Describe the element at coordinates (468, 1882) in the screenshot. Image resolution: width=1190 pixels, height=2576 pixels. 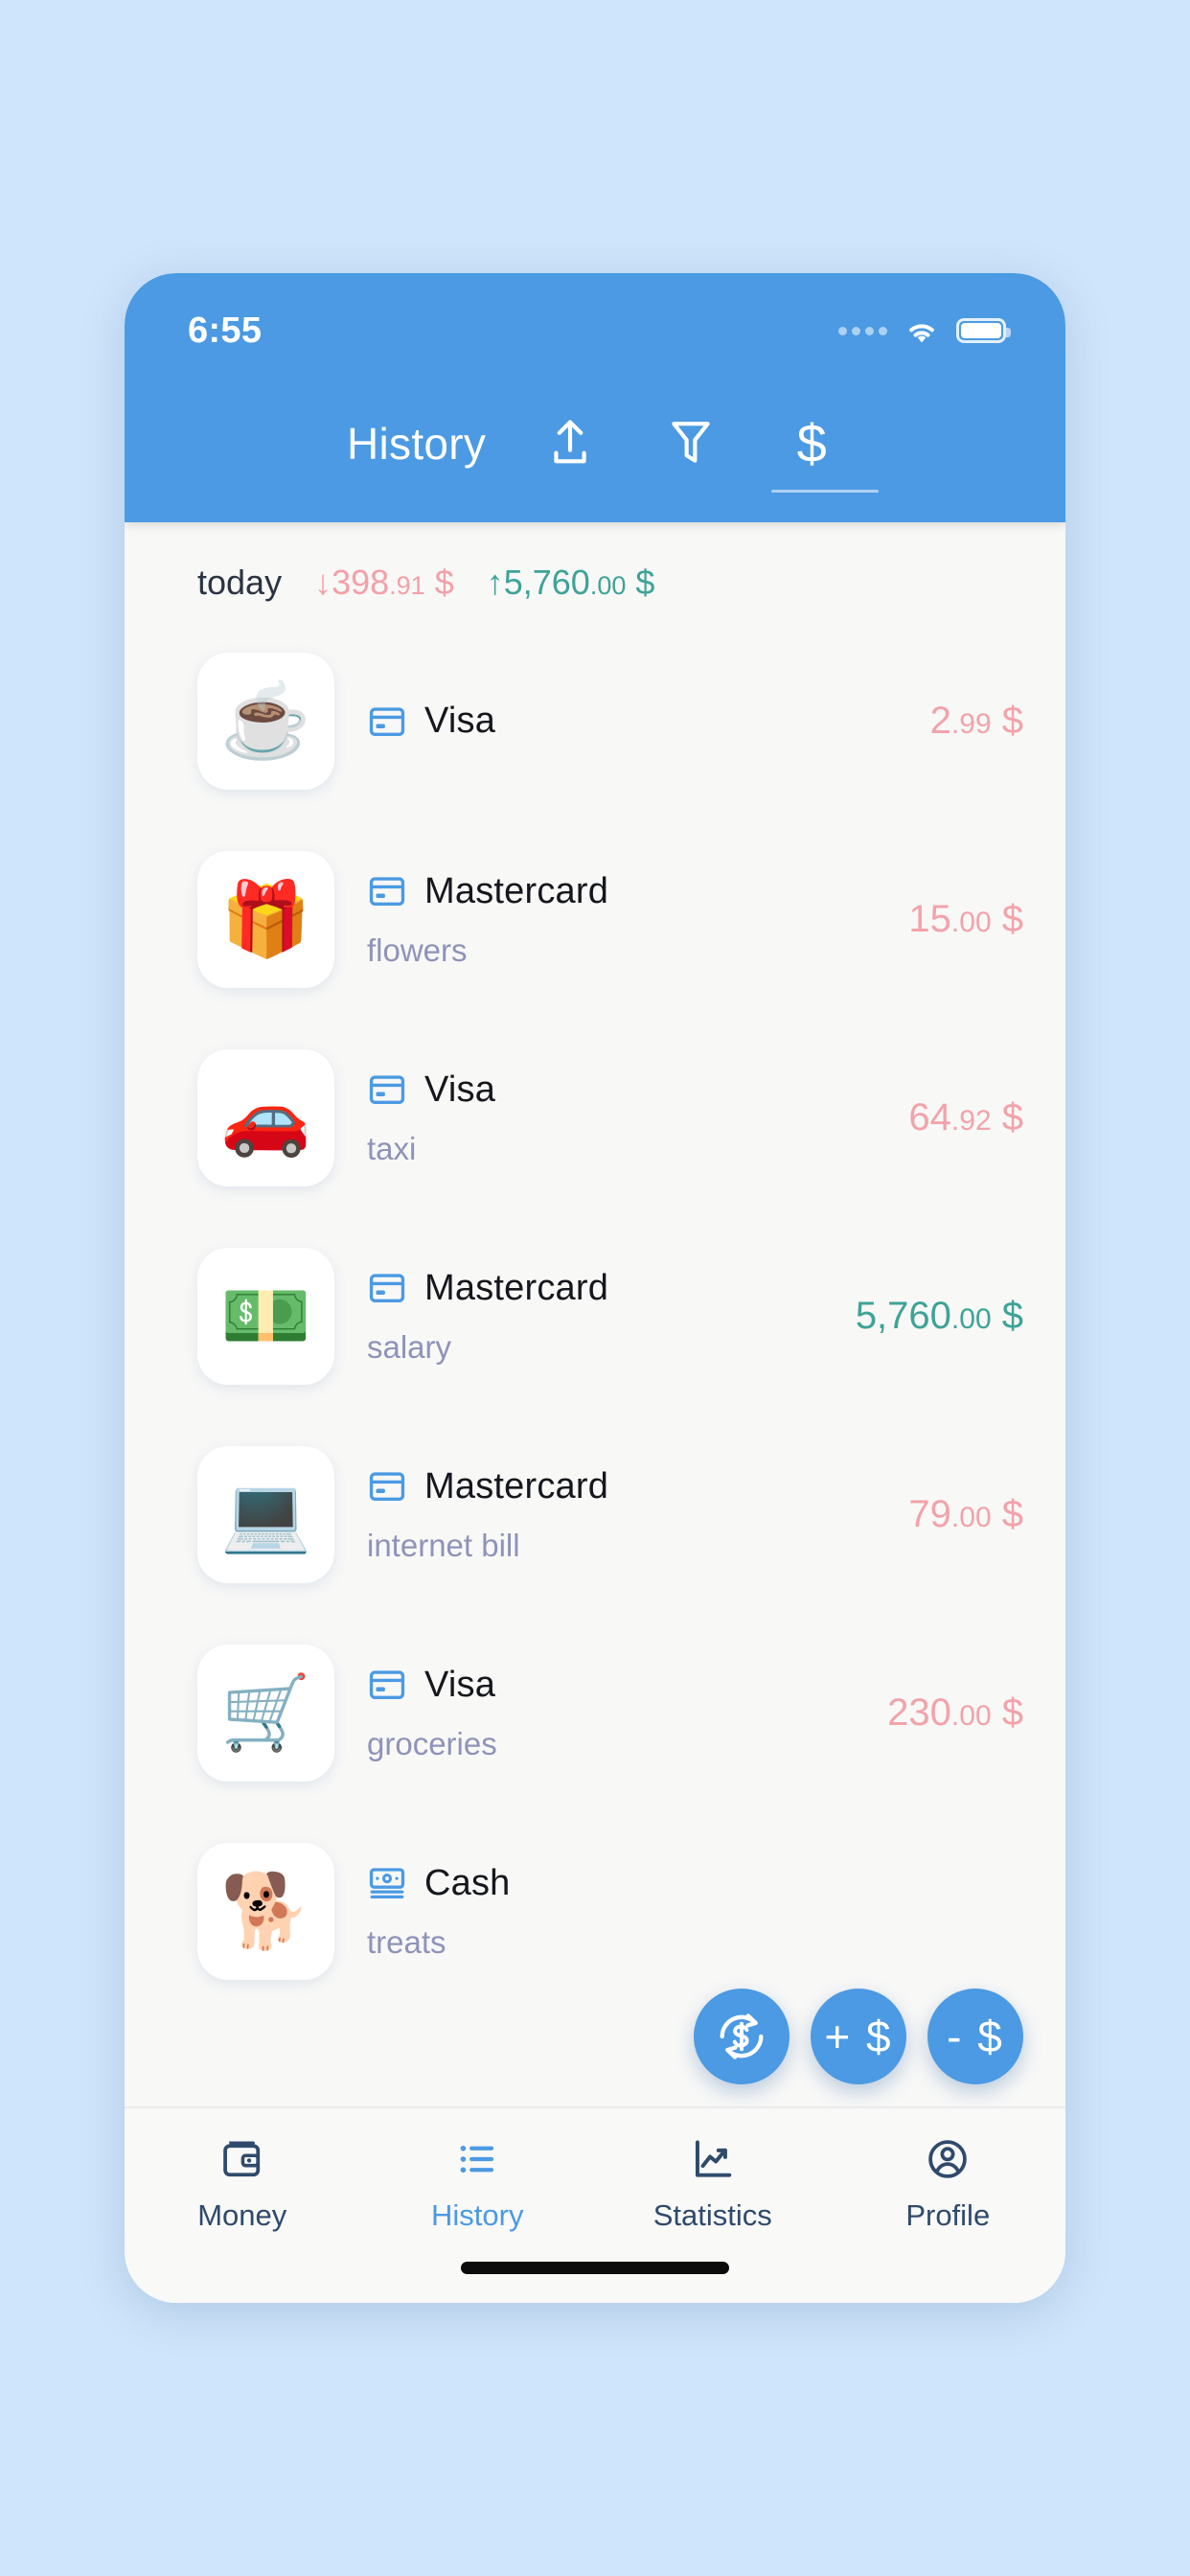
I see `transaction-account: Cash` at that location.